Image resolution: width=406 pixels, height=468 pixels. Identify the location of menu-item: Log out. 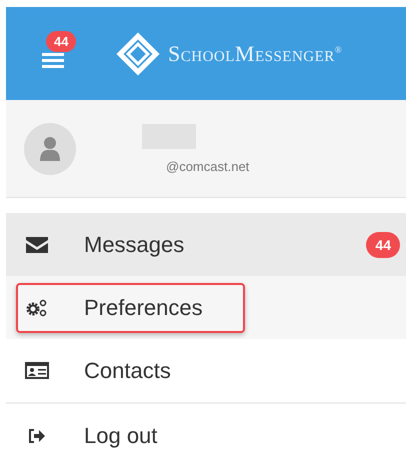
(108, 435).